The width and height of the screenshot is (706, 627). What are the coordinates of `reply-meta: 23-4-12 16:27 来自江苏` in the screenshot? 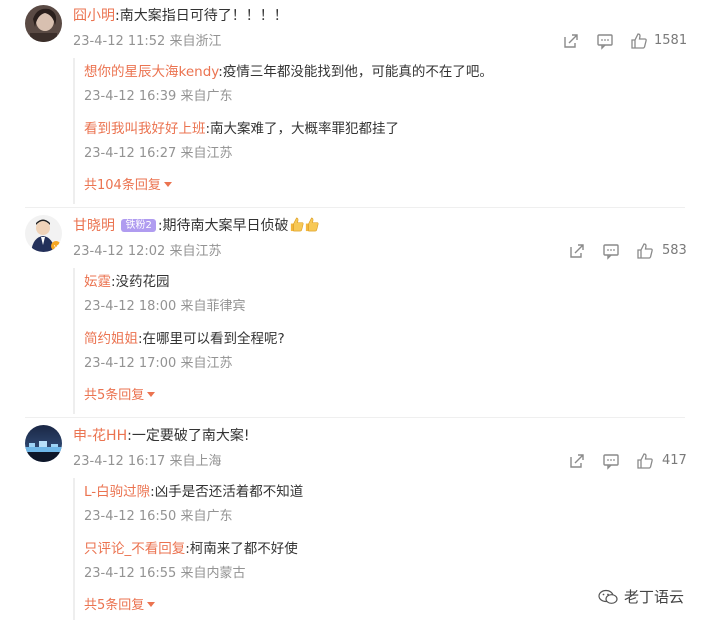 It's located at (158, 154).